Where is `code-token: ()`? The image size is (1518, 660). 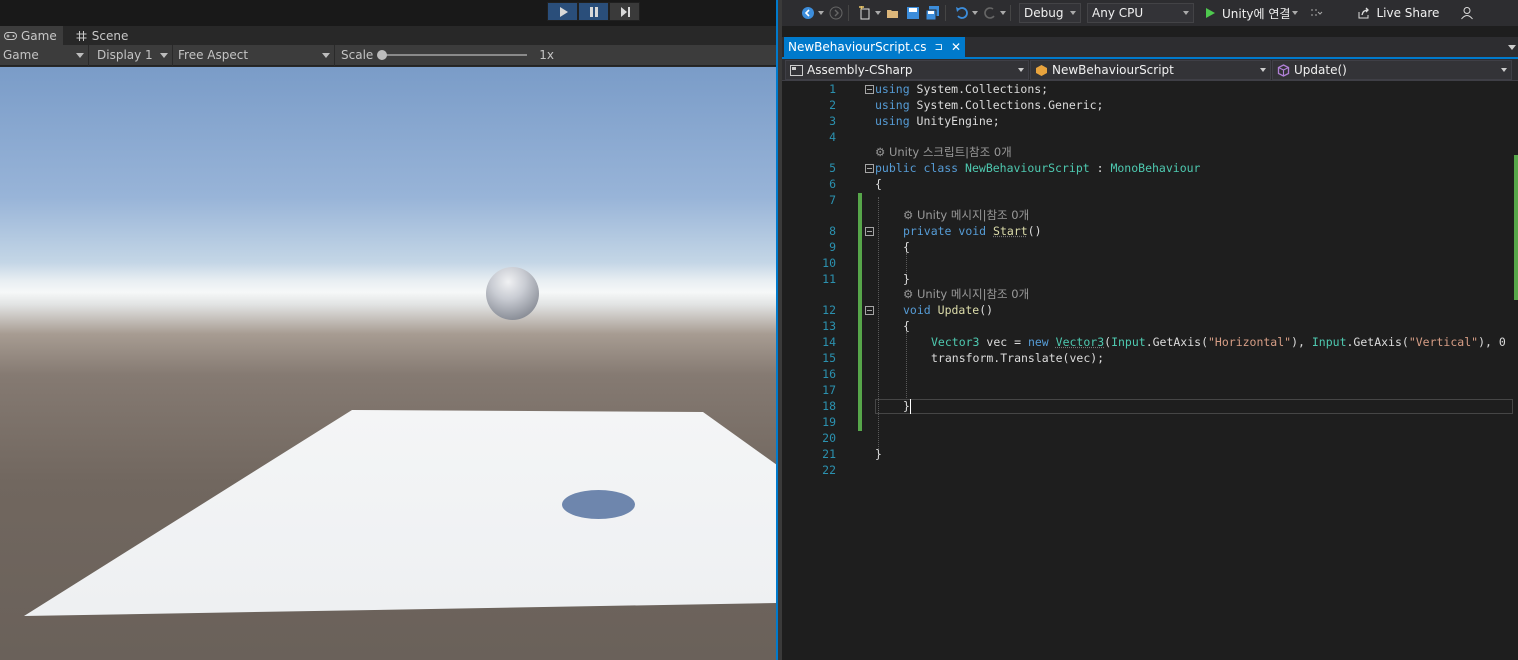 code-token: () is located at coordinates (1034, 231).